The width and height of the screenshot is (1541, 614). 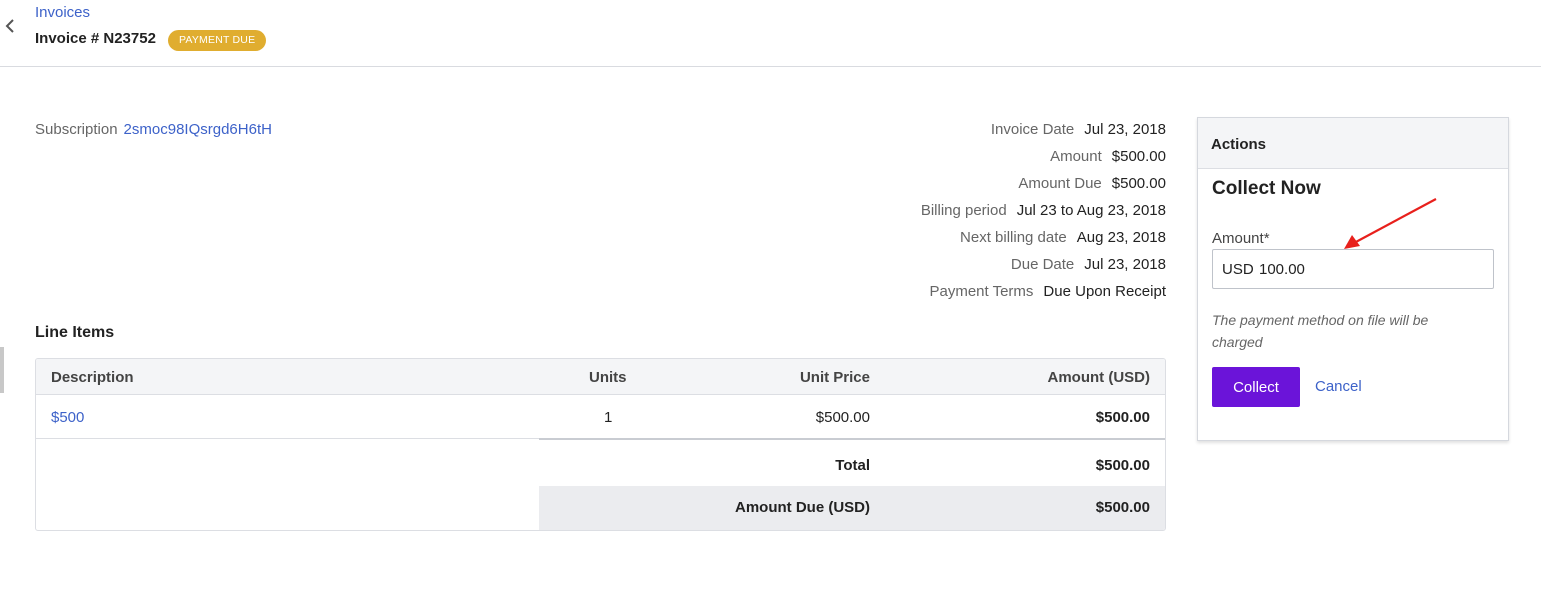 I want to click on line-item-amount: $500.00, so click(x=1122, y=417).